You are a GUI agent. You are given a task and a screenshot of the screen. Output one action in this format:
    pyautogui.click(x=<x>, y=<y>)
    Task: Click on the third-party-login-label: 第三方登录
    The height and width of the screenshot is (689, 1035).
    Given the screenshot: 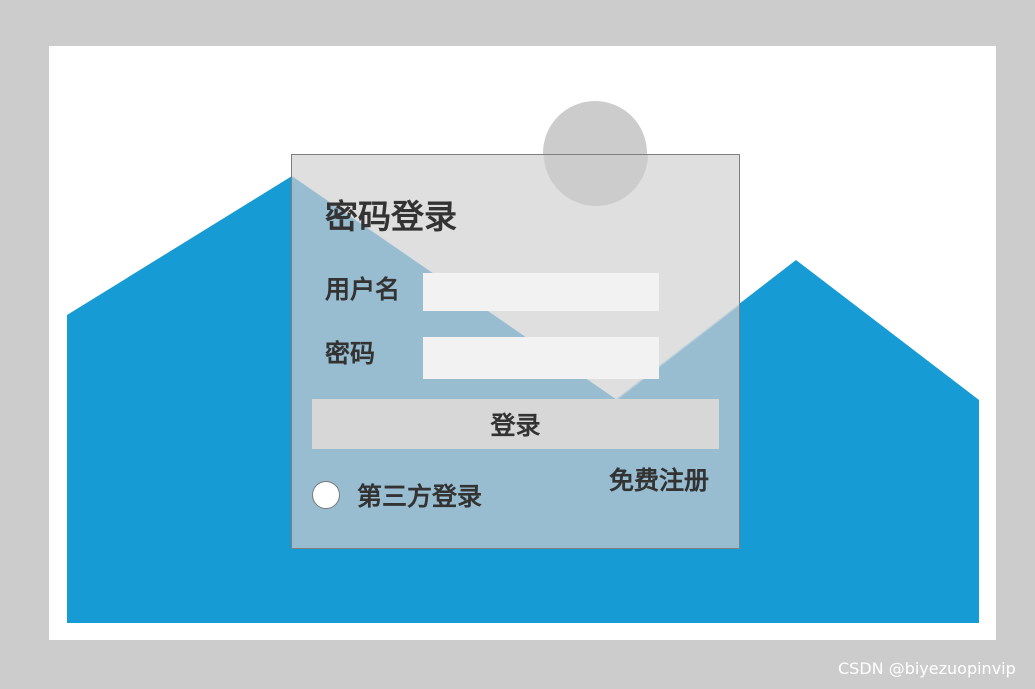 What is the action you would take?
    pyautogui.click(x=419, y=497)
    